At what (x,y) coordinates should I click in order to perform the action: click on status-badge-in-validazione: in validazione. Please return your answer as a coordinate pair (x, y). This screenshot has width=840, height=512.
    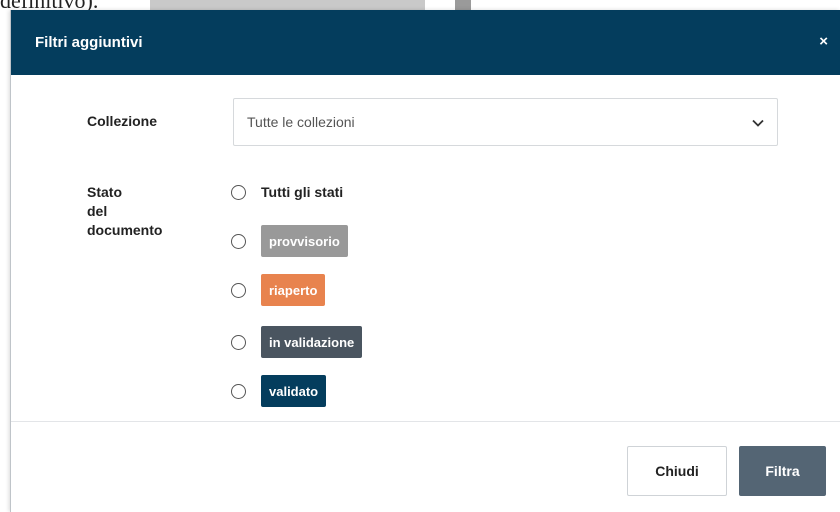
    Looking at the image, I should click on (312, 342).